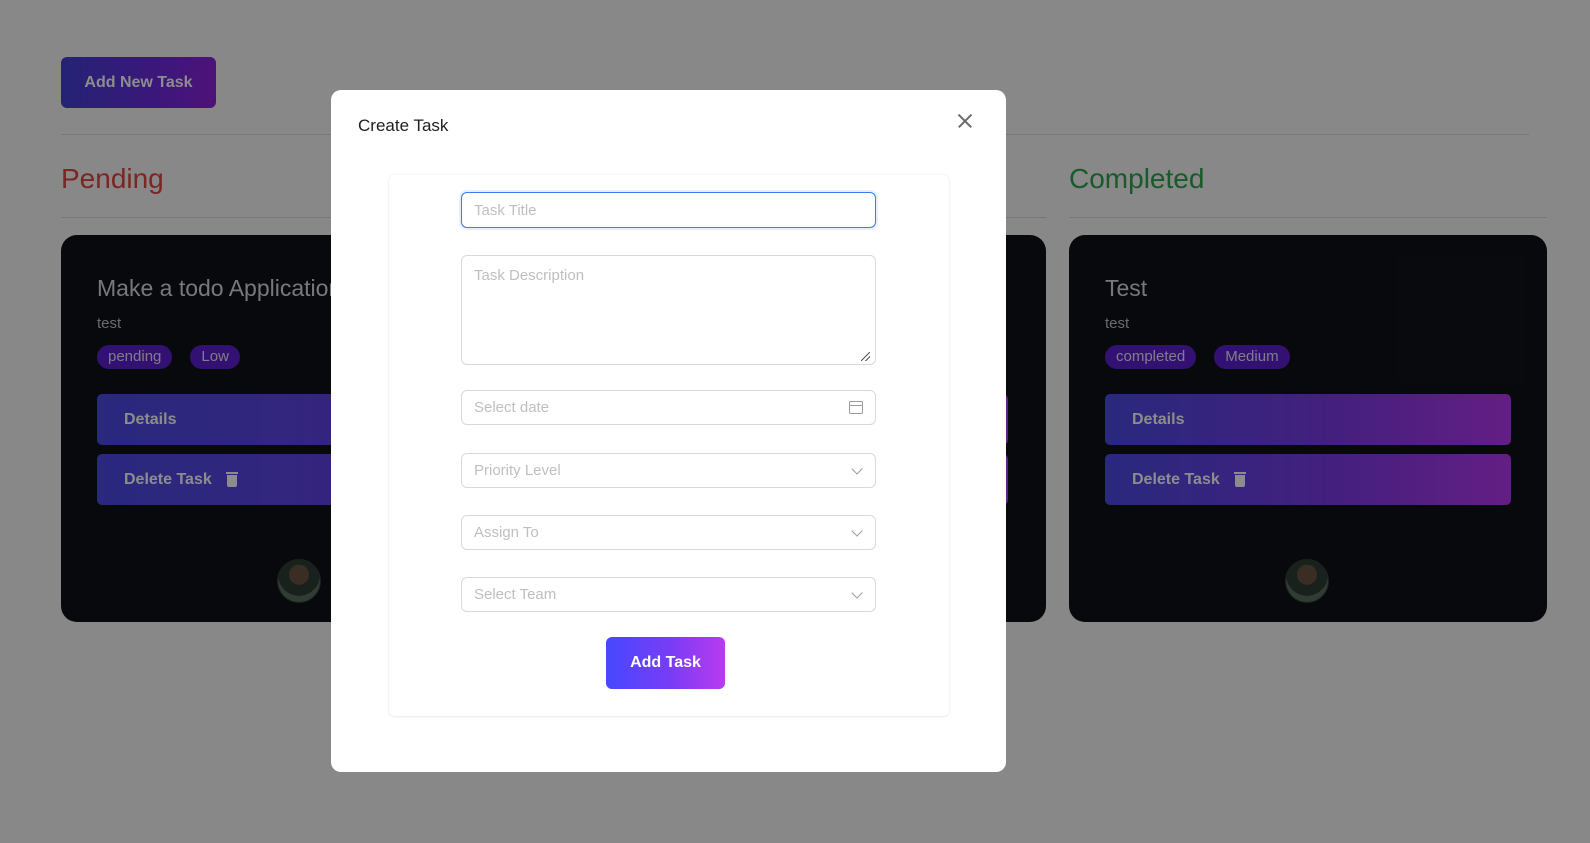 The image size is (1590, 843). What do you see at coordinates (665, 663) in the screenshot?
I see `add-task-submit-button: Add Task` at bounding box center [665, 663].